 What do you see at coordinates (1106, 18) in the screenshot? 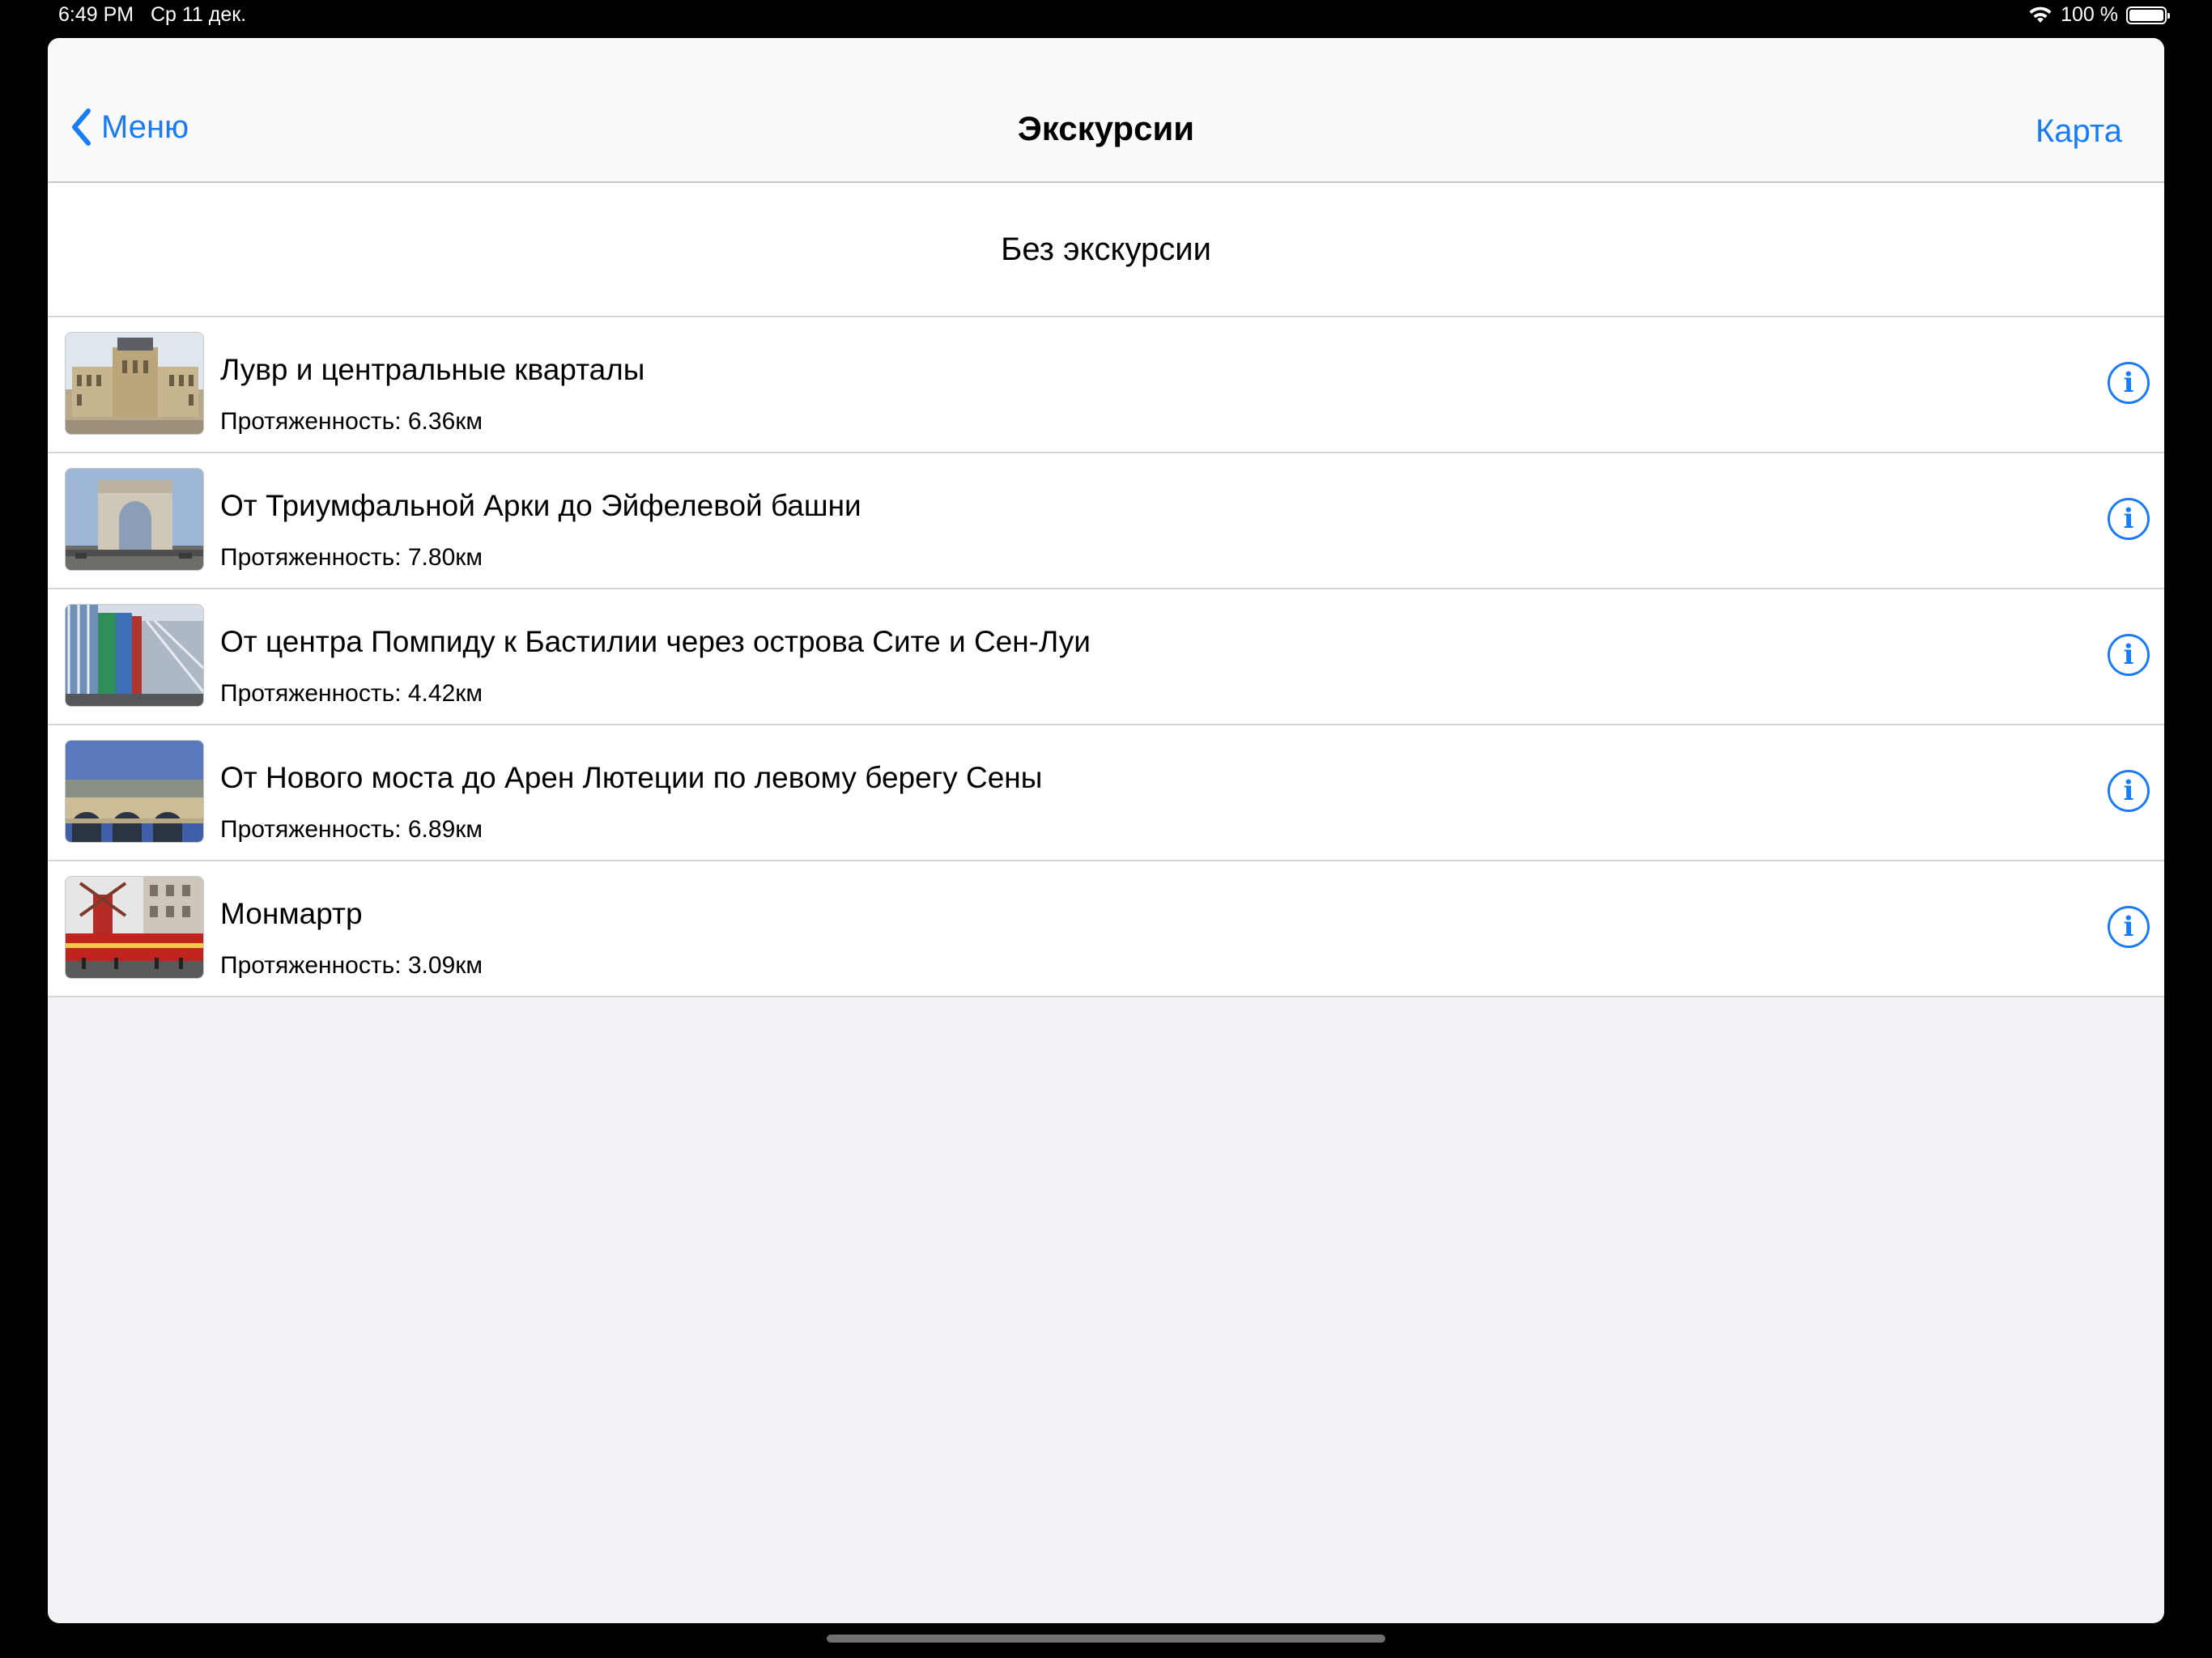
I see `status-bar: 6:49 PM Ср 11 дек. 100 %` at bounding box center [1106, 18].